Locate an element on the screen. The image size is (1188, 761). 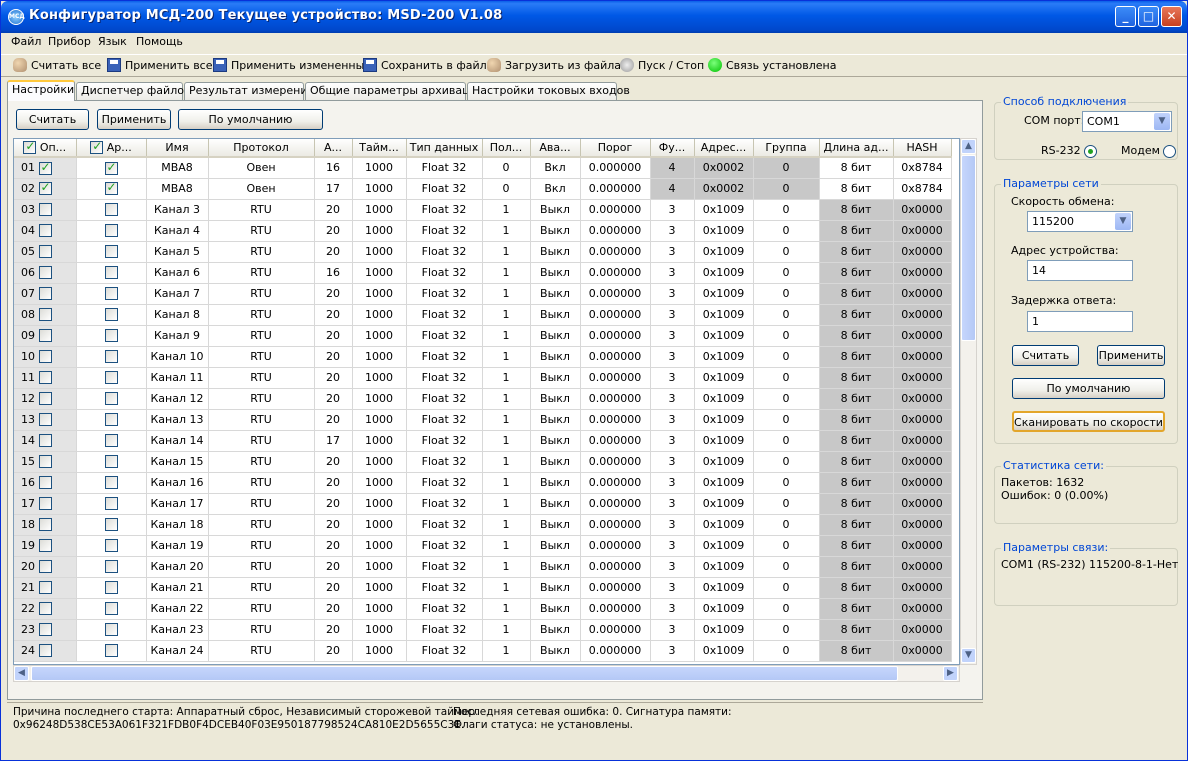
cell-row-enabled: 08 is located at coordinates (45, 315).